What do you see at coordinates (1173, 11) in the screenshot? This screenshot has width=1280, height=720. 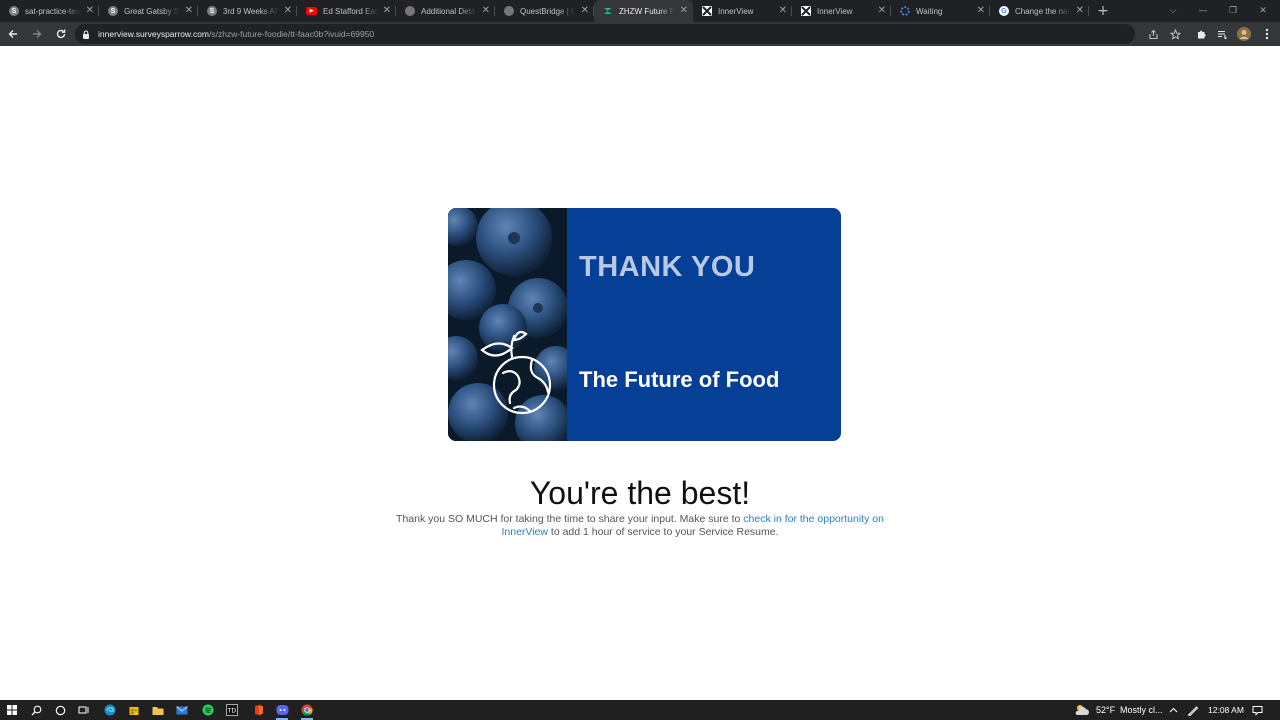 I see `tab-search-icon: ⌵` at bounding box center [1173, 11].